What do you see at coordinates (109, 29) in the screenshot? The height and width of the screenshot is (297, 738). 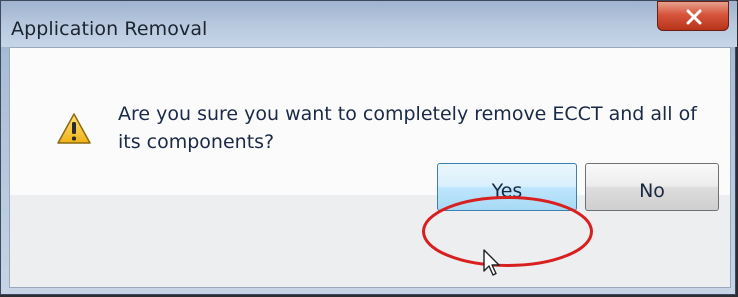 I see `dialog-title: Application Removal` at bounding box center [109, 29].